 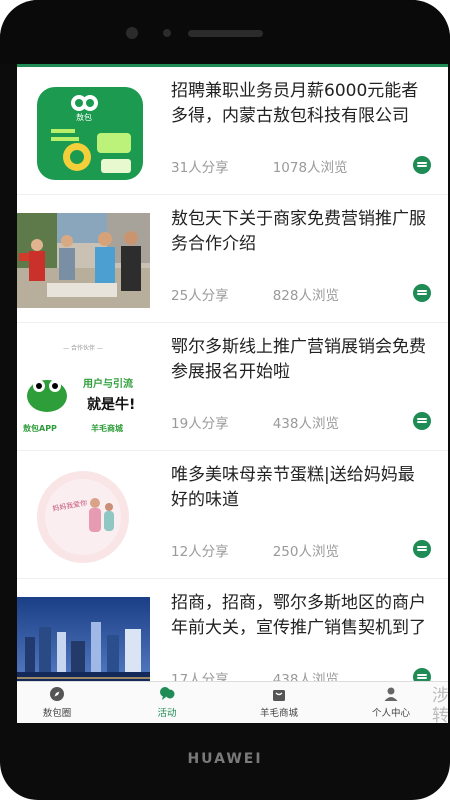 I want to click on tab-aobao-circle: 敖包圈, so click(x=57, y=702).